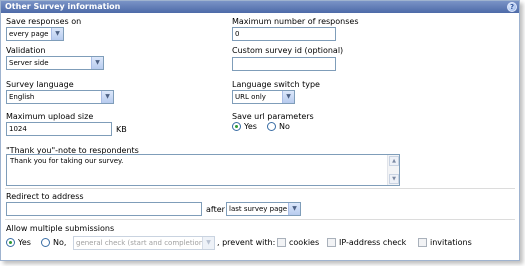  Describe the element at coordinates (60, 97) in the screenshot. I see `survey-language-select: English ▼` at that location.